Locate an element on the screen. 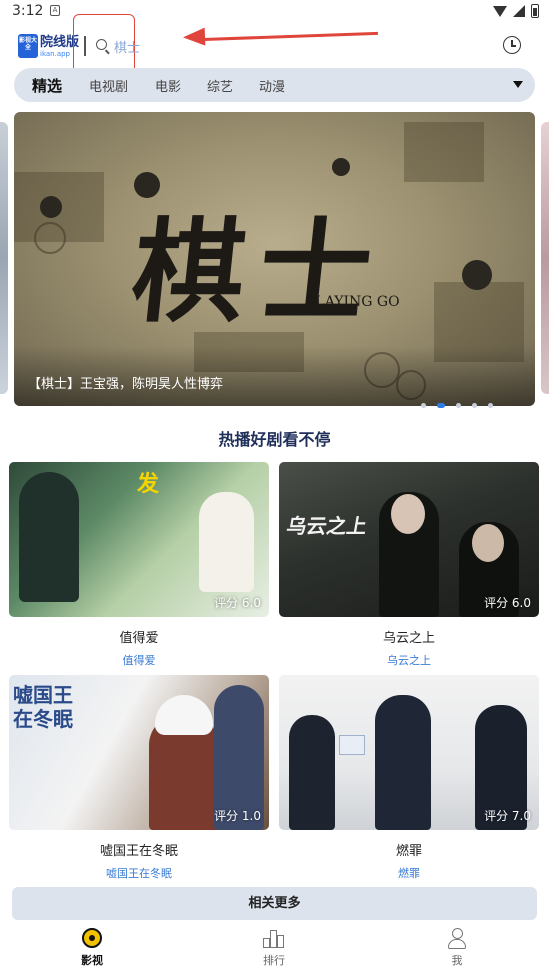  annotation-arrow-head is located at coordinates (194, 37).